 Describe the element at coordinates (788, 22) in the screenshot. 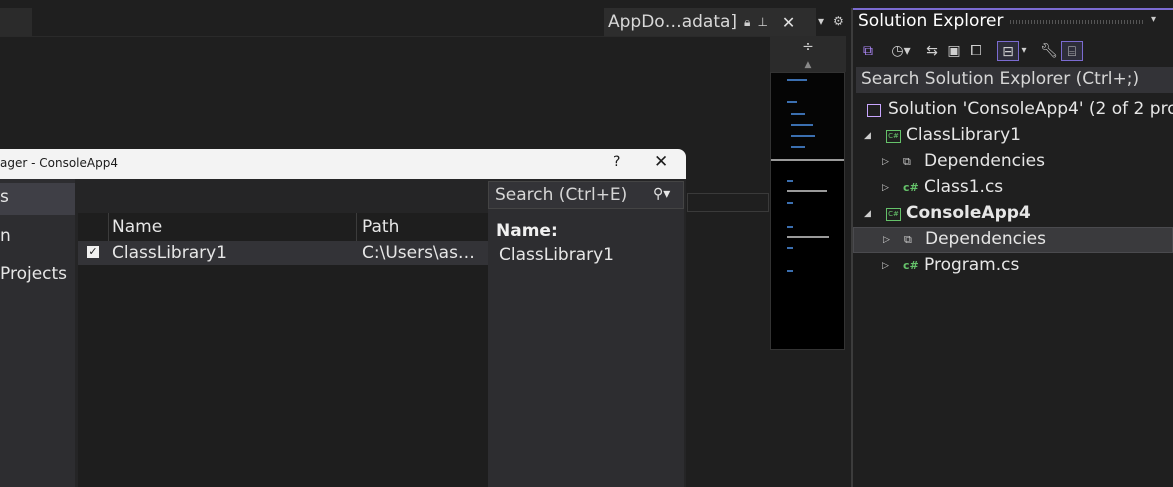

I see `close-tab-button: ✕` at that location.